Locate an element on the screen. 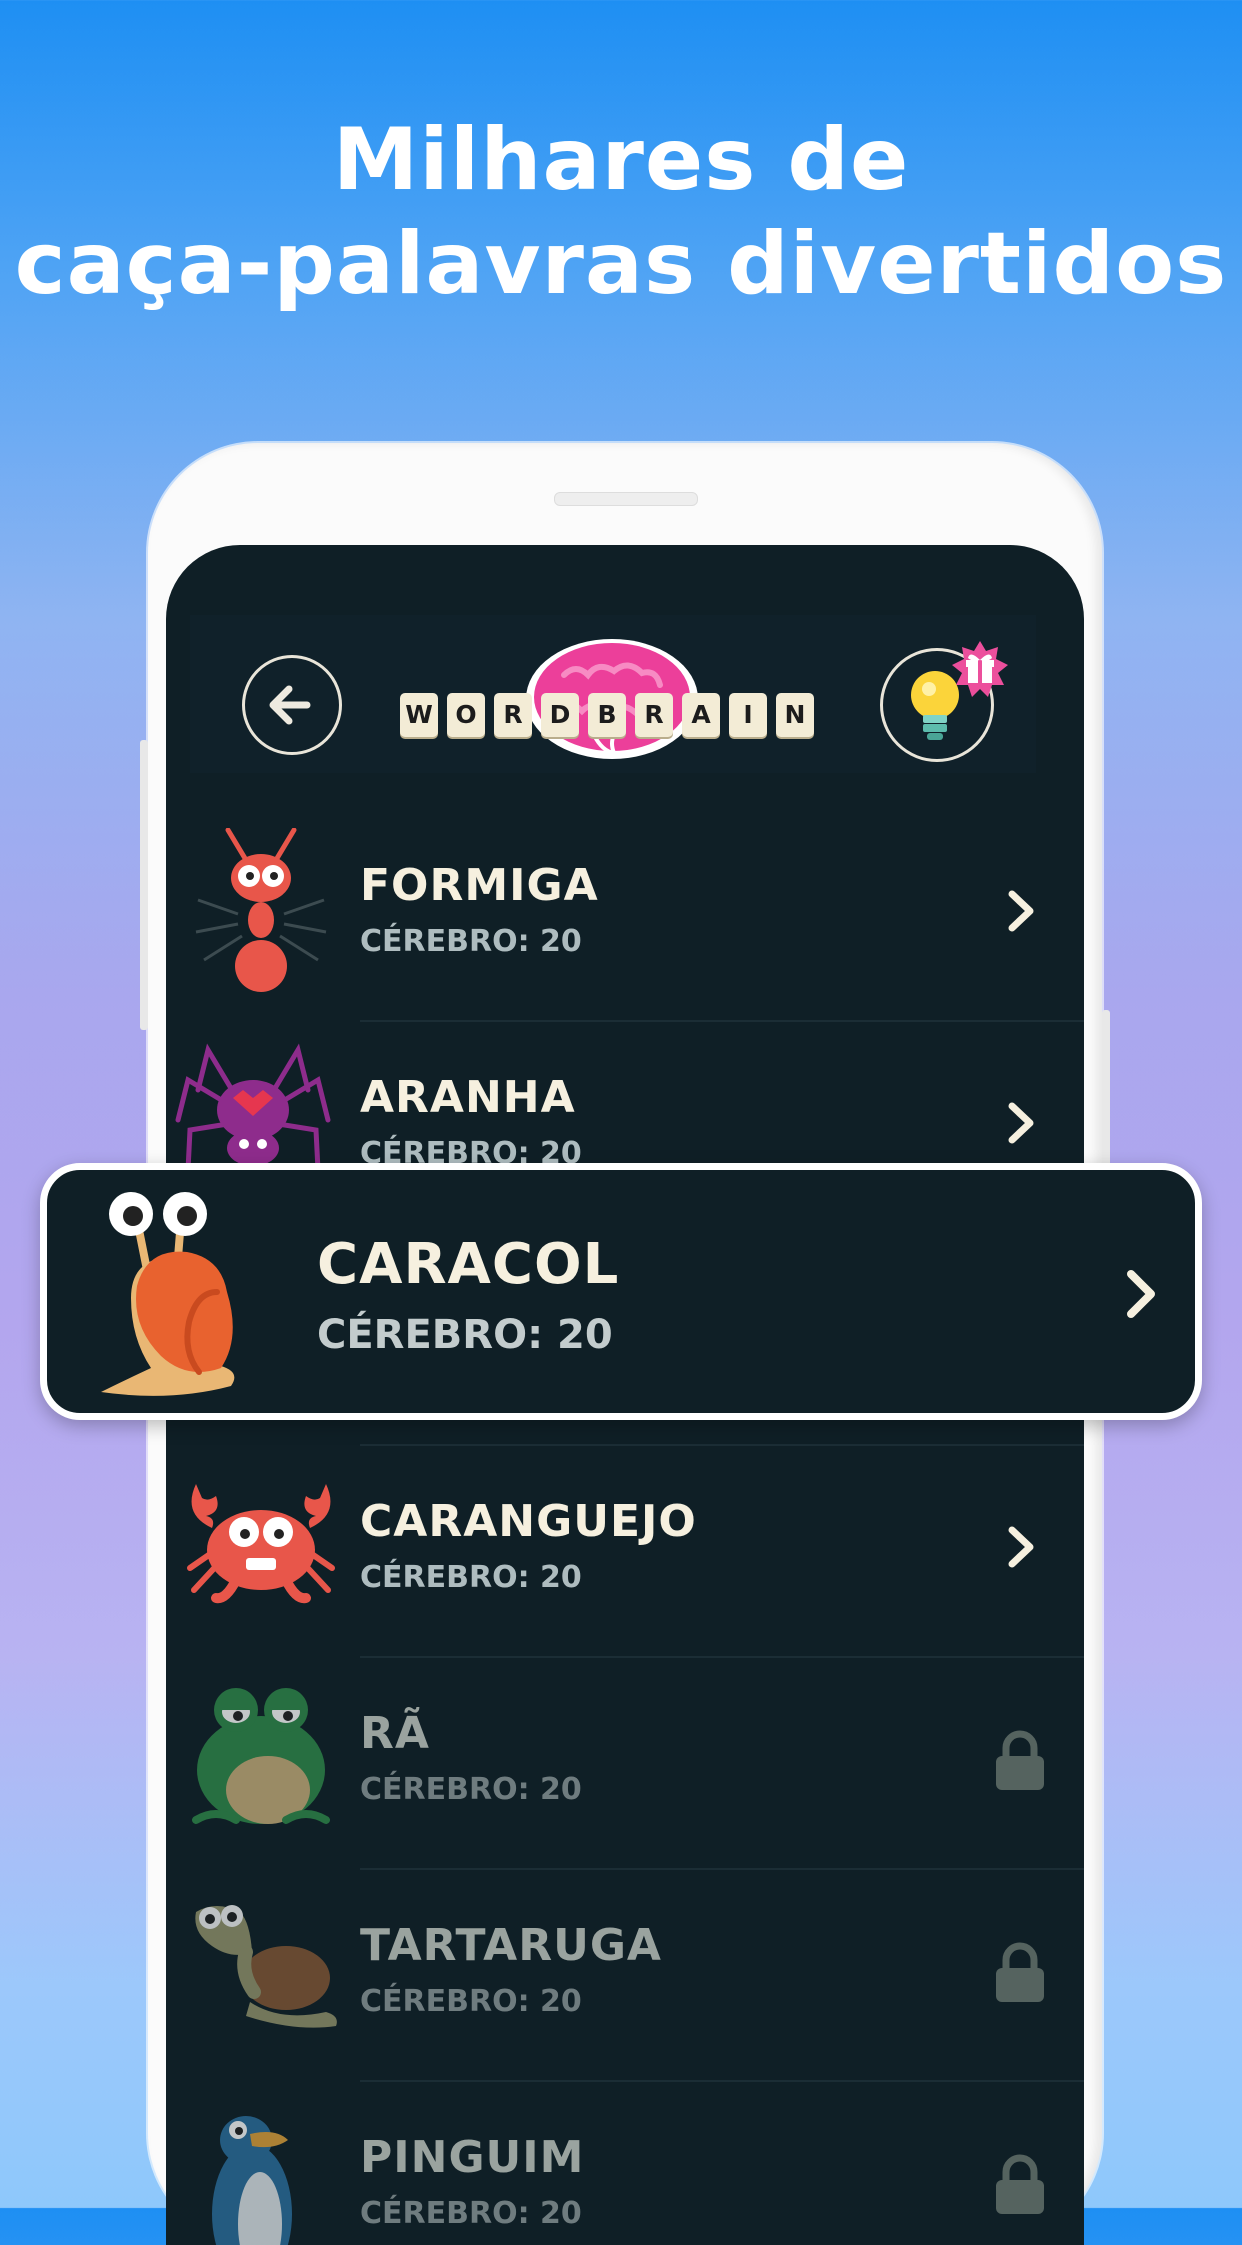  penguin-icon is located at coordinates (252, 2180).